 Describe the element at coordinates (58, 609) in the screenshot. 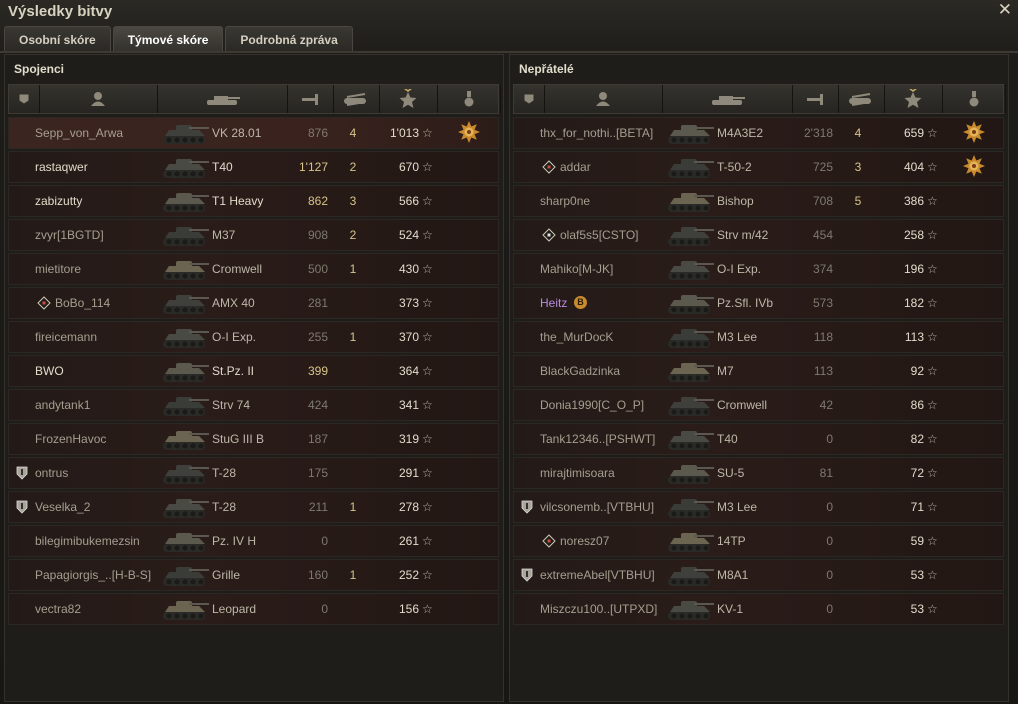

I see `player-name: vectra82` at that location.